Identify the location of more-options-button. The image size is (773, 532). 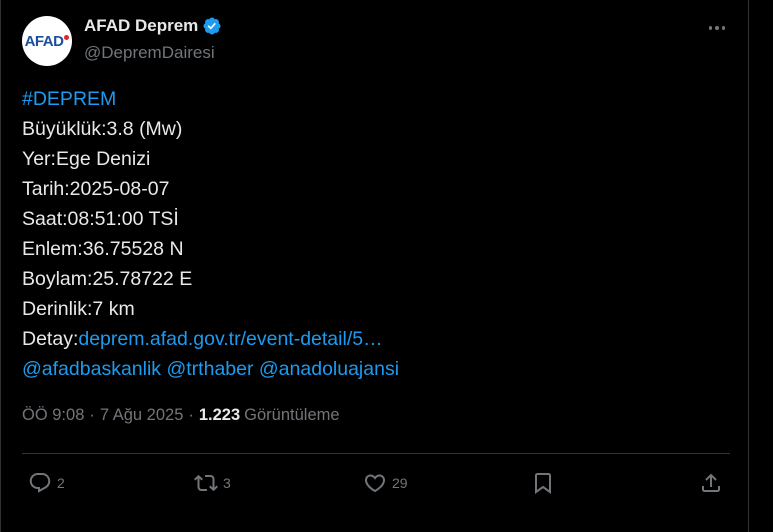
(717, 28).